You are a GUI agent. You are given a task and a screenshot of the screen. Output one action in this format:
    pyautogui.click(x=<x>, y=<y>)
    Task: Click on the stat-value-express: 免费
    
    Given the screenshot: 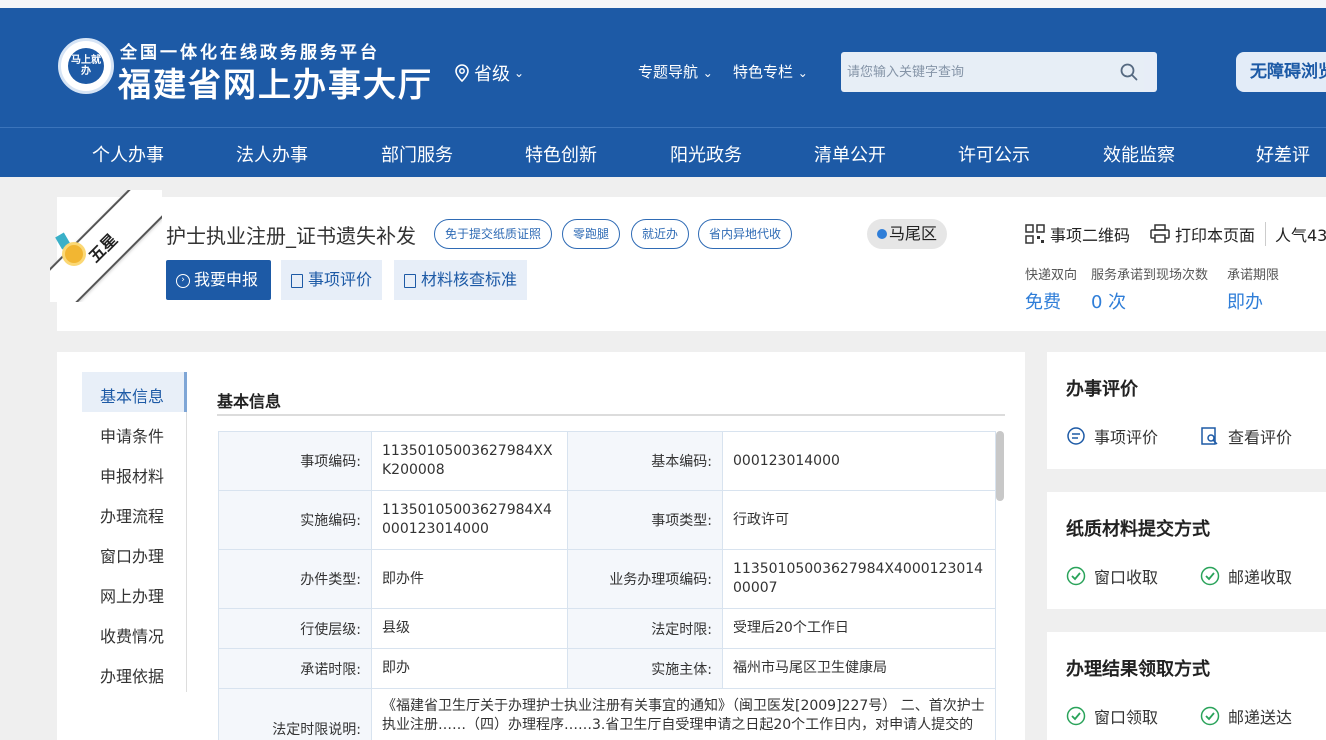 What is the action you would take?
    pyautogui.click(x=1043, y=302)
    